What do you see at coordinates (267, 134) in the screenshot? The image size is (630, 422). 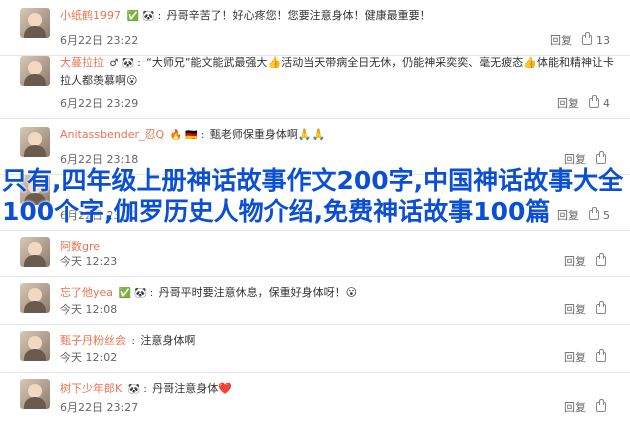 I see `comment-text: 甄老师保重身体啊🙏🙏` at bounding box center [267, 134].